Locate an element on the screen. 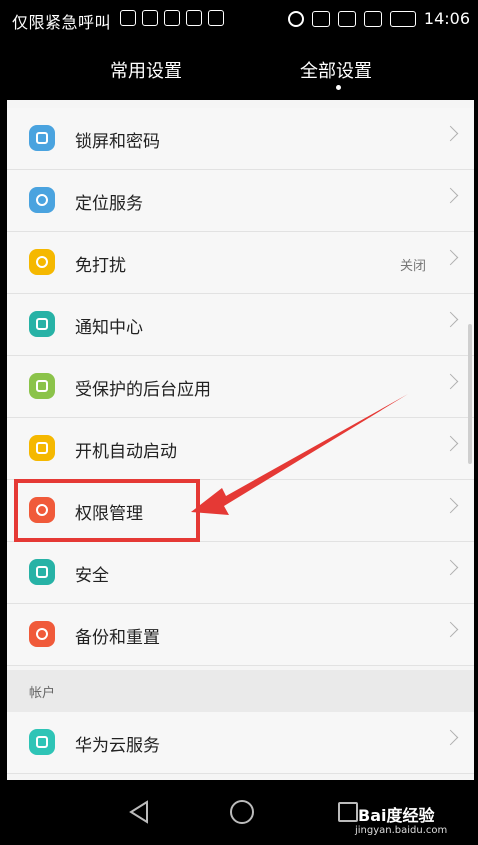 The height and width of the screenshot is (845, 478). pointer-arrow is located at coordinates (299, 454).